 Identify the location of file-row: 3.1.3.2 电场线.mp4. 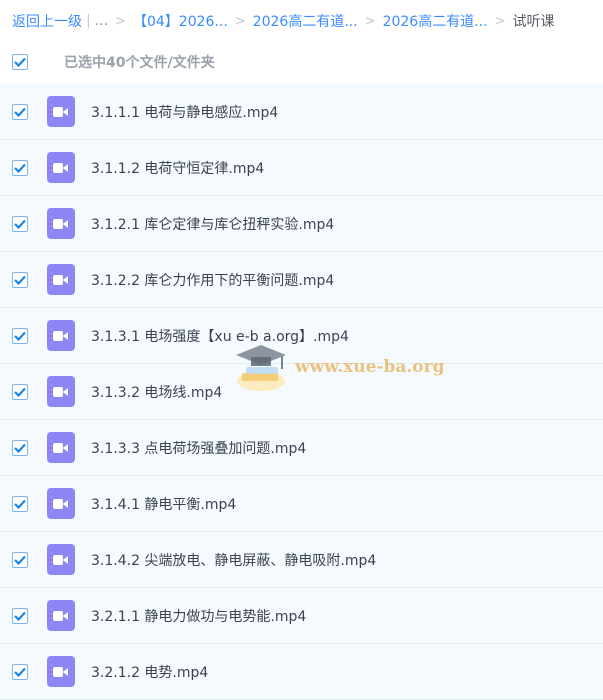
(301, 392).